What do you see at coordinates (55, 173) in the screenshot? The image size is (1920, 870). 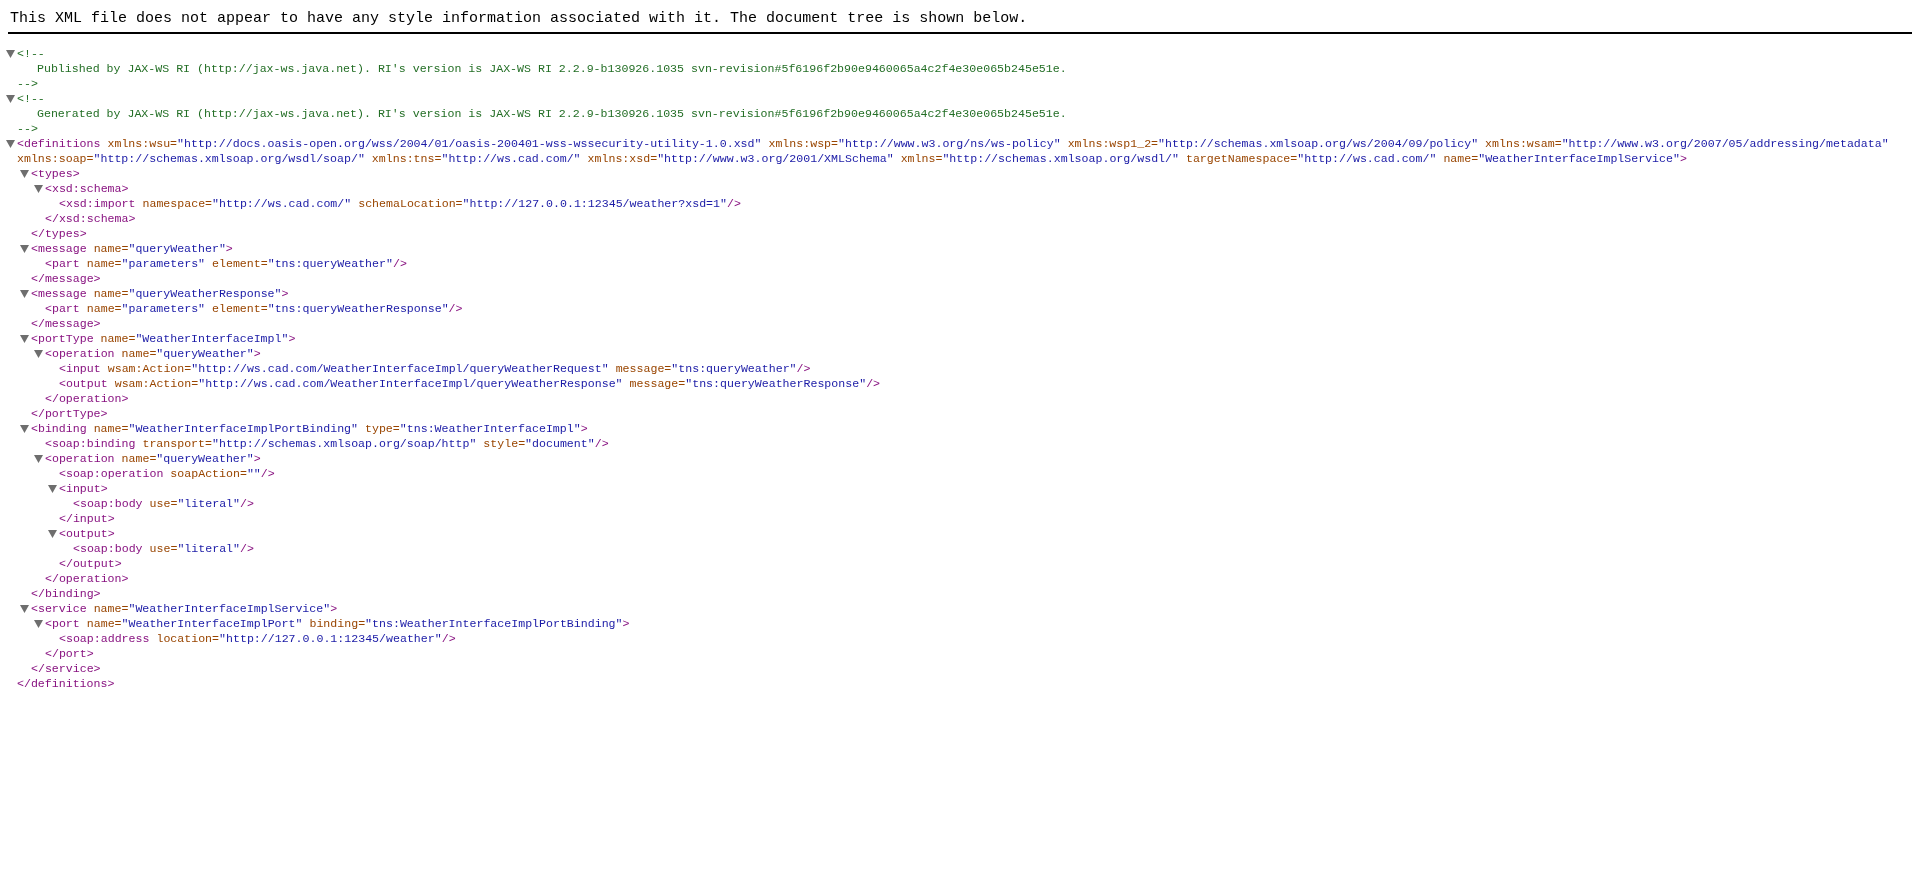 I see `xml-tag-line: <types>` at bounding box center [55, 173].